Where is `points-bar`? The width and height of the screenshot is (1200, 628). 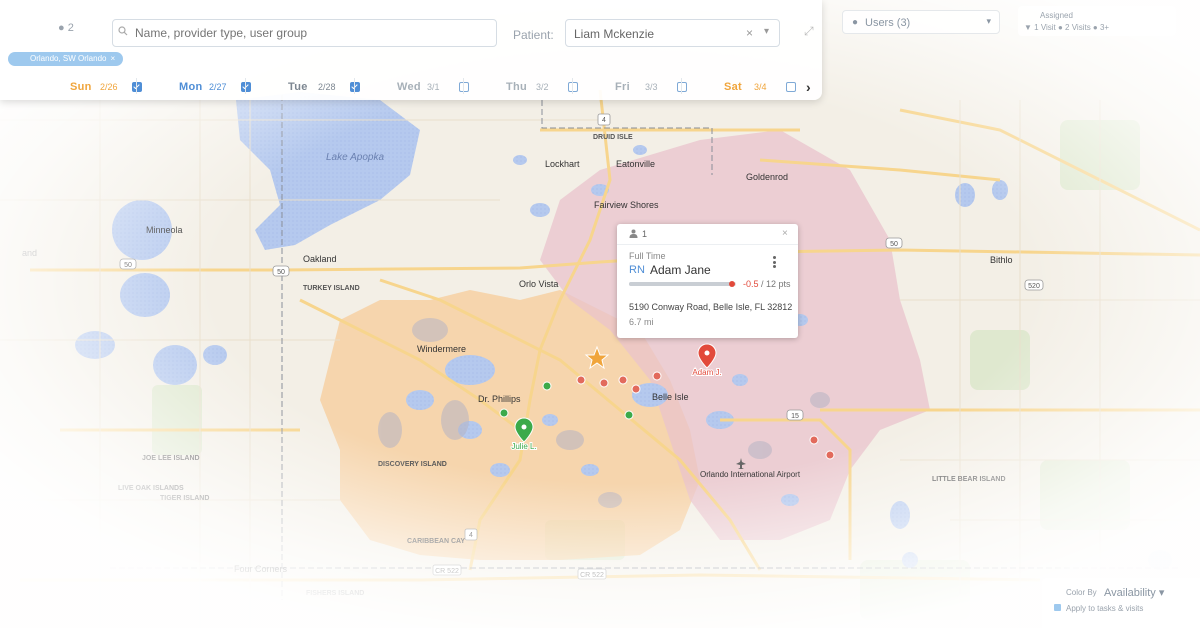
points-bar is located at coordinates (682, 284).